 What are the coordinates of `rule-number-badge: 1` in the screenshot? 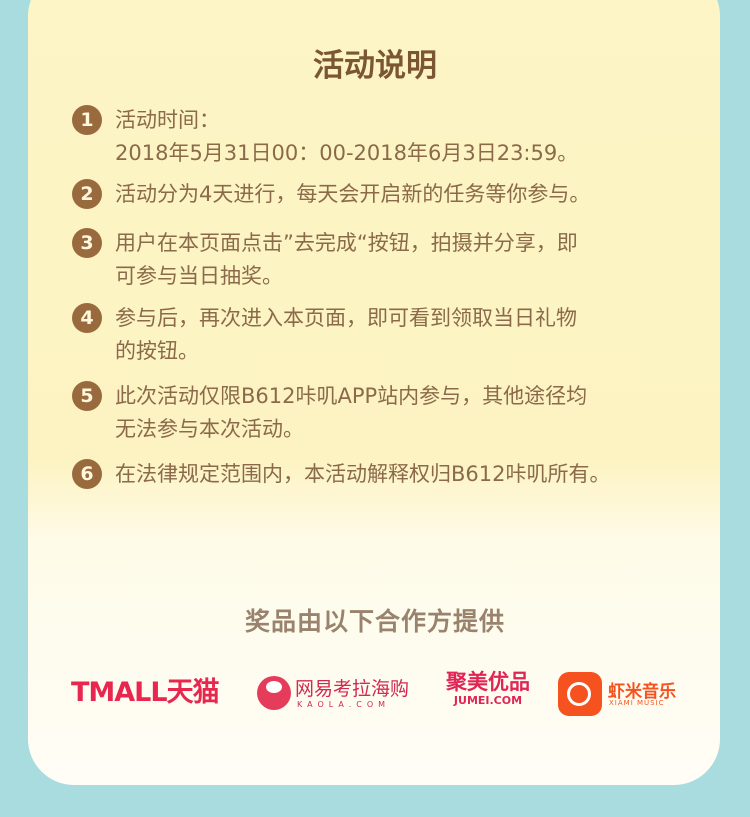 It's located at (87, 120).